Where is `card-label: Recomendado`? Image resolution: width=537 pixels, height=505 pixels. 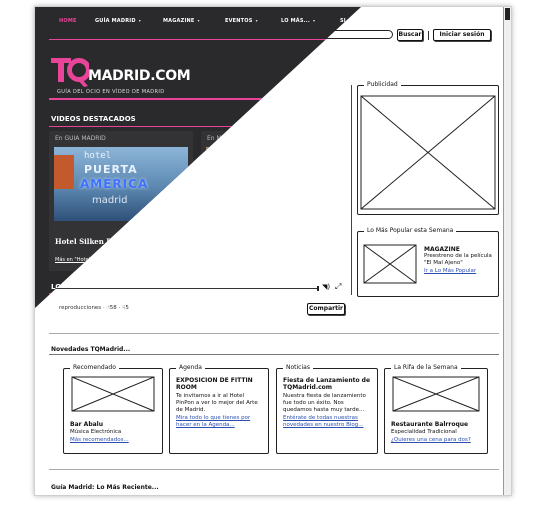 card-label: Recomendado is located at coordinates (94, 368).